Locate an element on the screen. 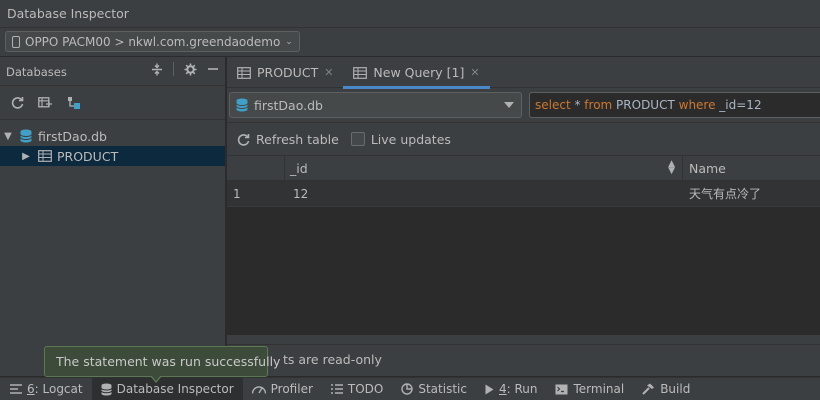  build-label: Build is located at coordinates (675, 389).